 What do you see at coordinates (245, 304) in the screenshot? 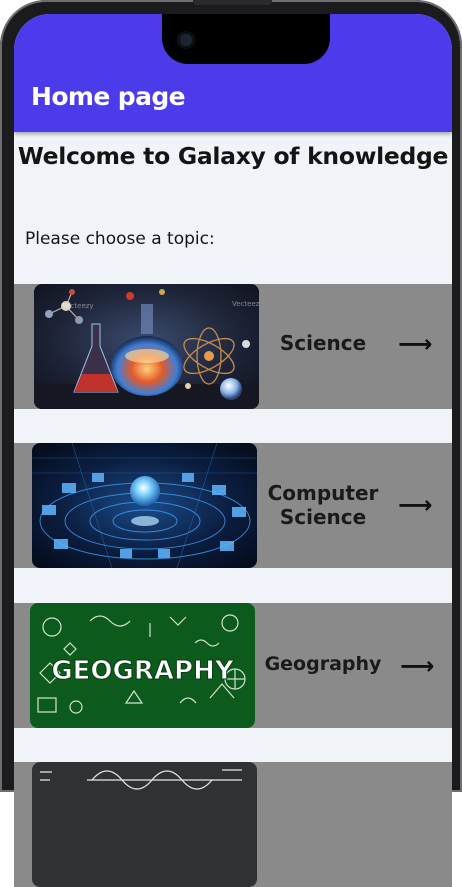
I see `watermark-text: Vecteezy` at bounding box center [245, 304].